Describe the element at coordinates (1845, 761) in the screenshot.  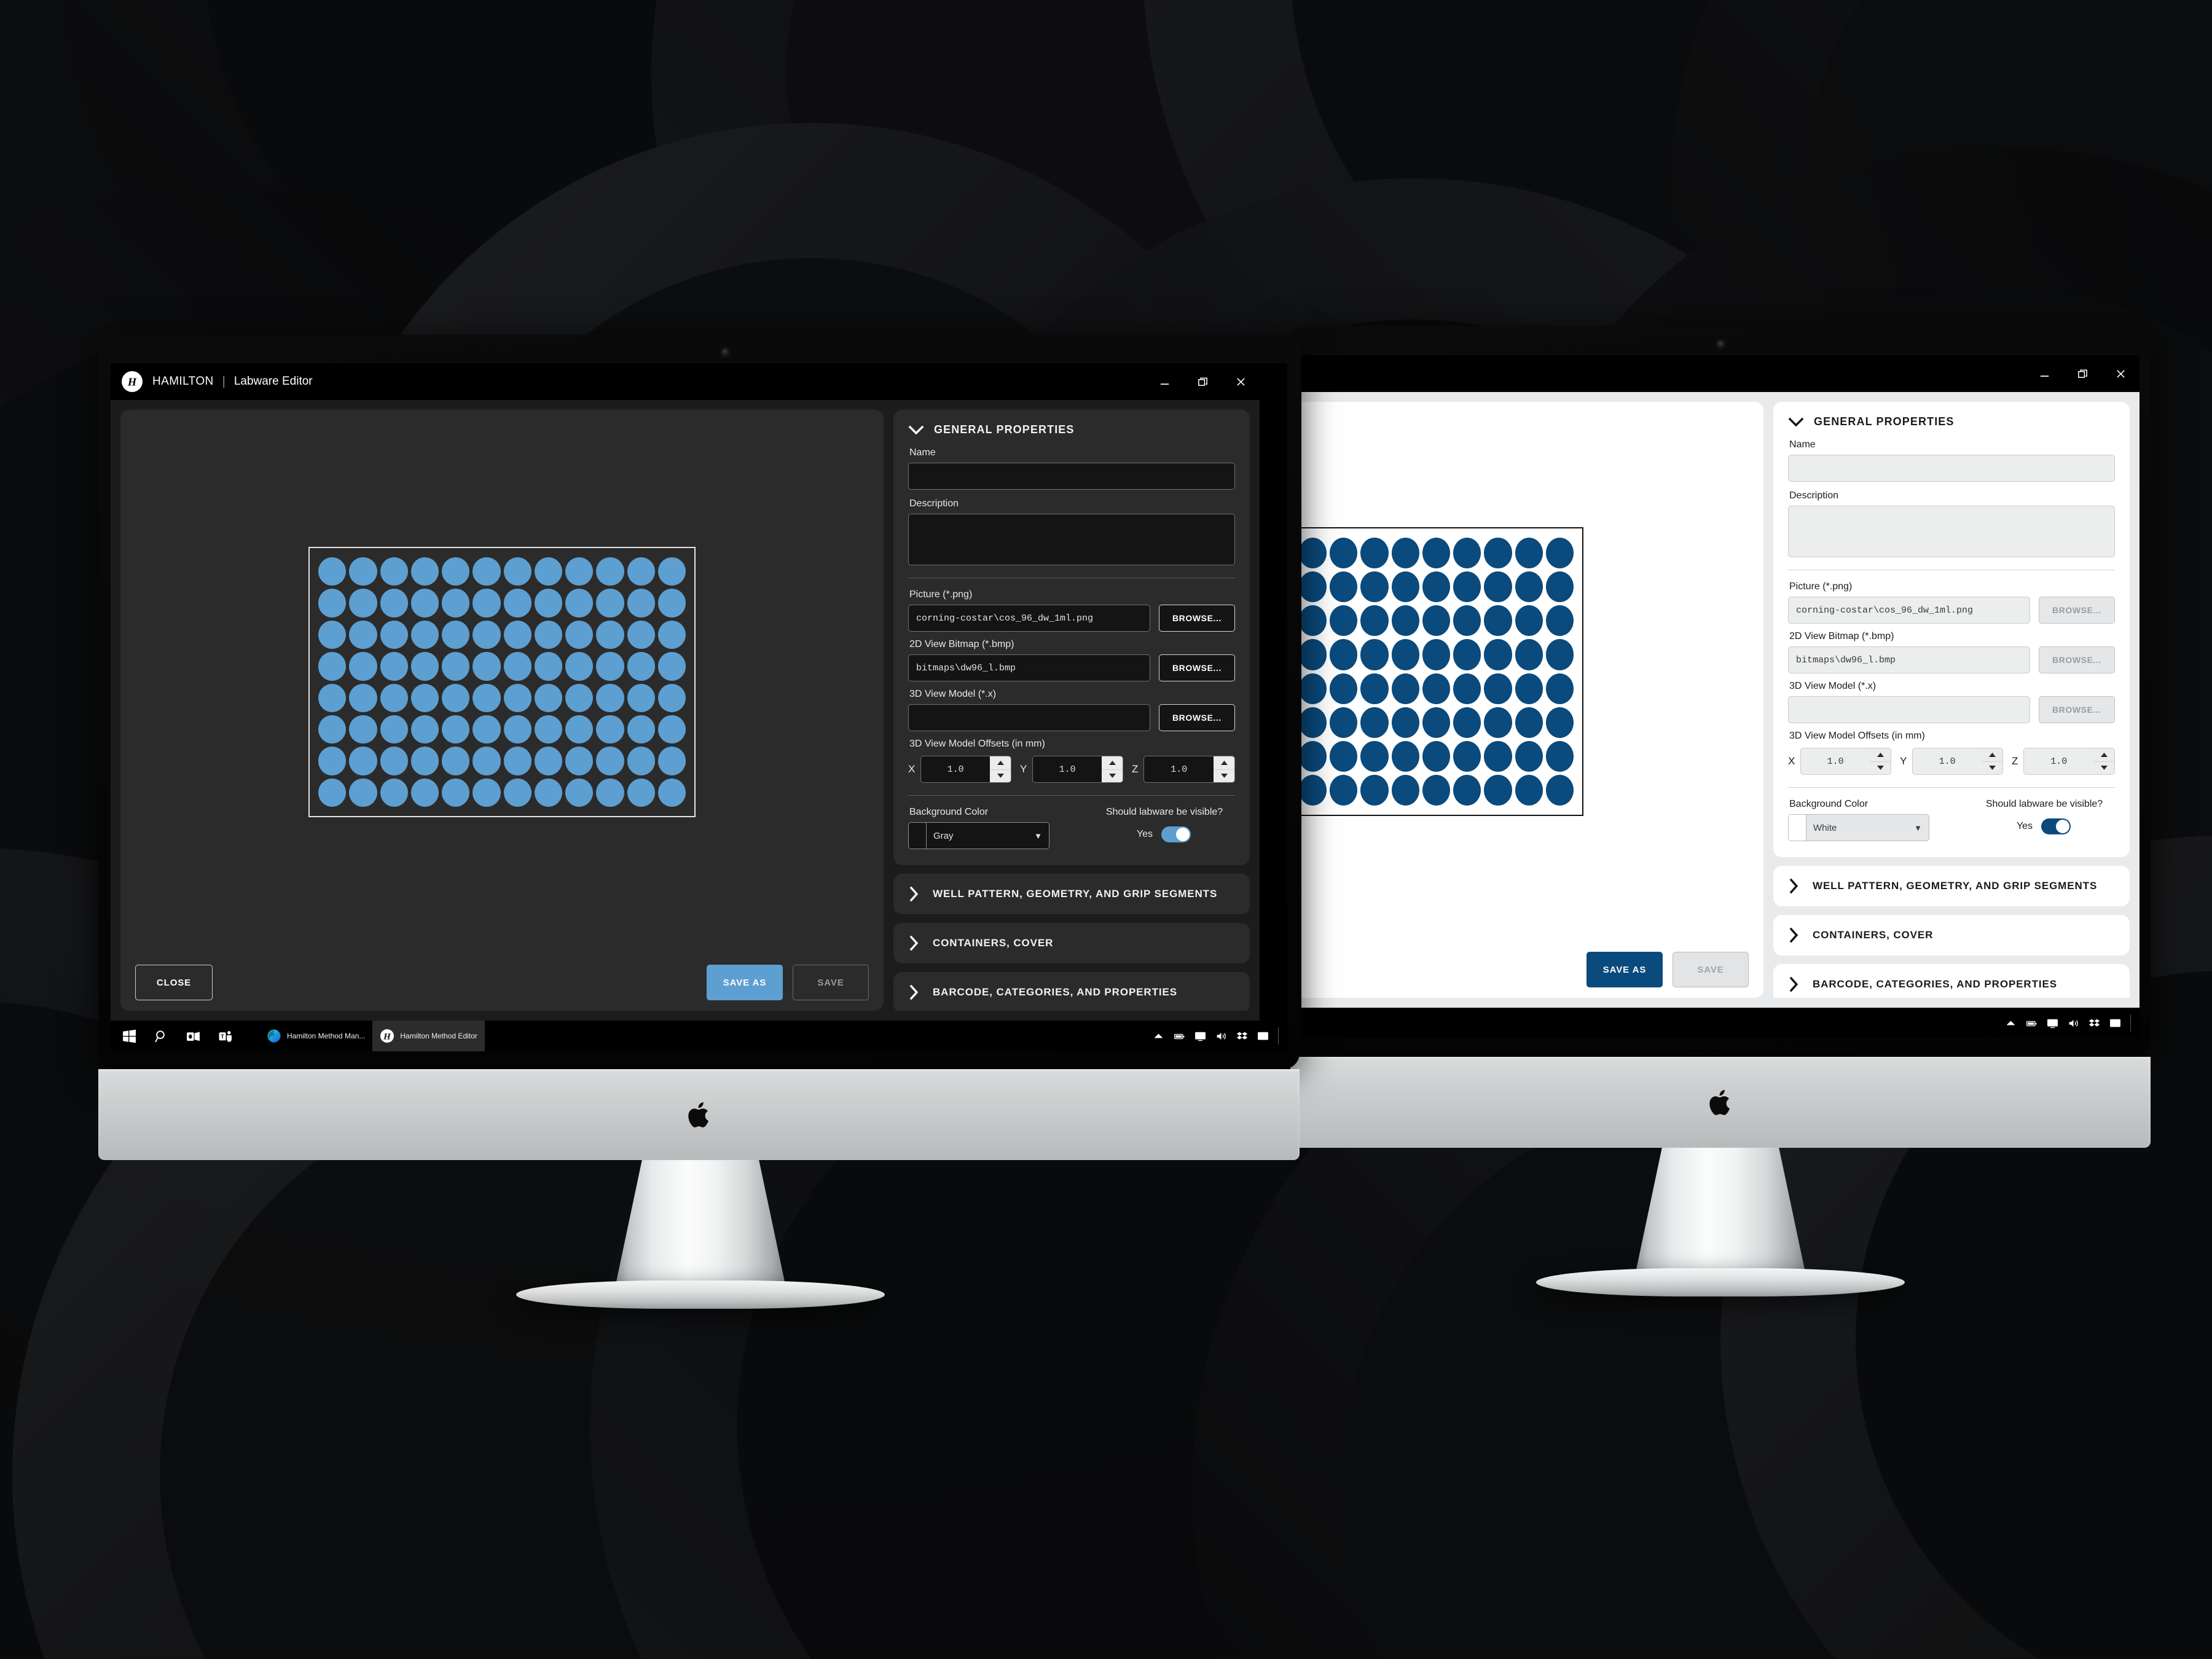
I see `offset-x-stepper: 1.0` at that location.